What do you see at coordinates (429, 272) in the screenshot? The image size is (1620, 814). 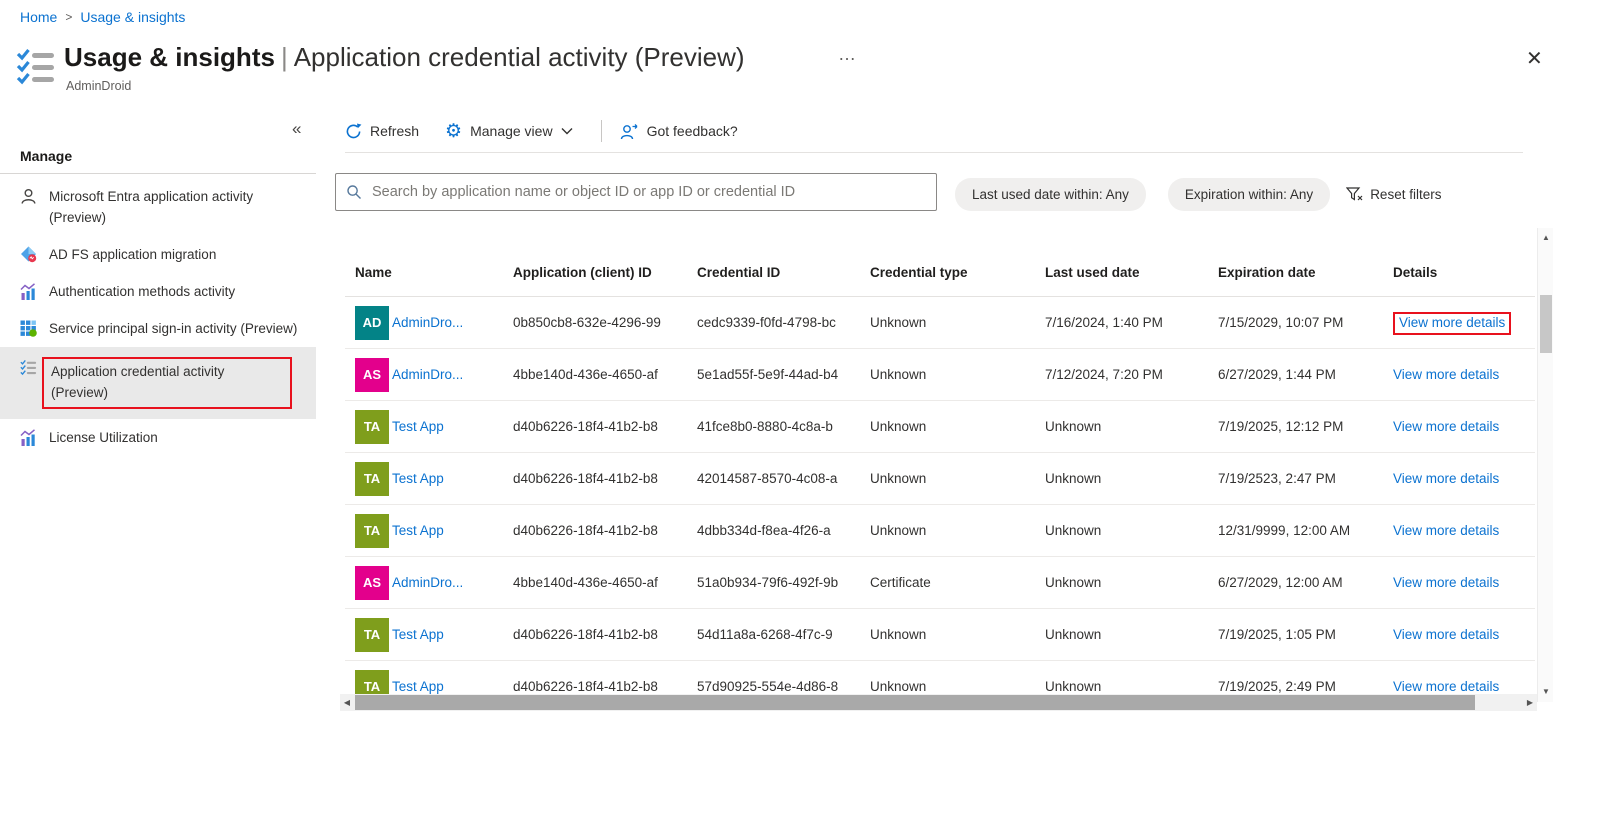 I see `column-header-name: Name` at bounding box center [429, 272].